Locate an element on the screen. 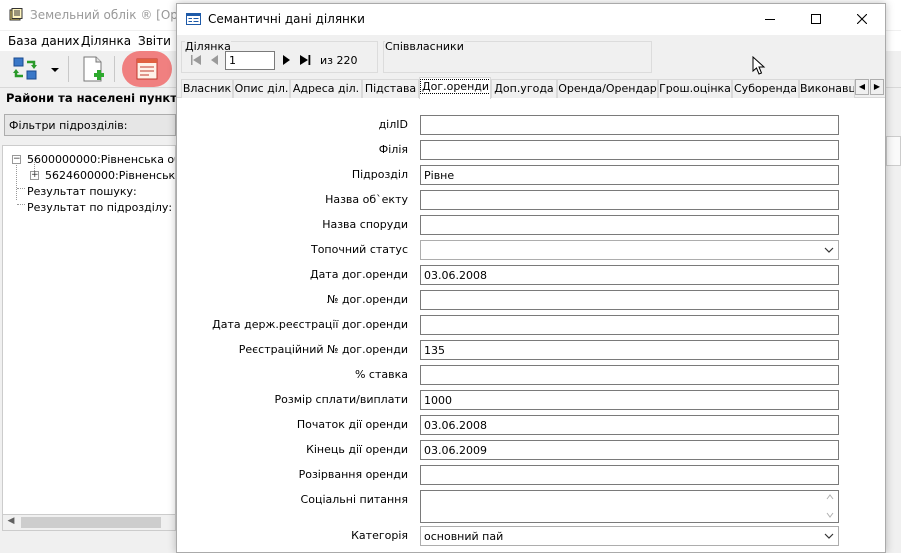 This screenshot has width=901, height=553. close-icon is located at coordinates (862, 19).